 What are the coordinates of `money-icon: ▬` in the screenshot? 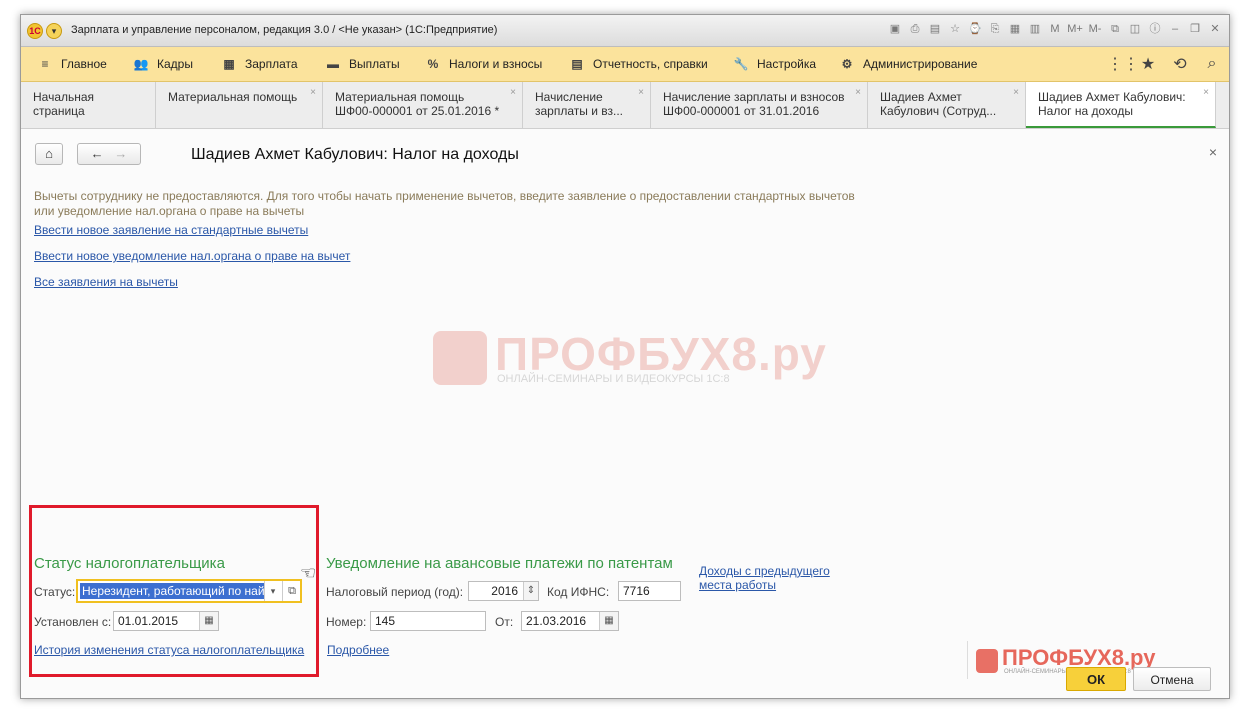 It's located at (333, 64).